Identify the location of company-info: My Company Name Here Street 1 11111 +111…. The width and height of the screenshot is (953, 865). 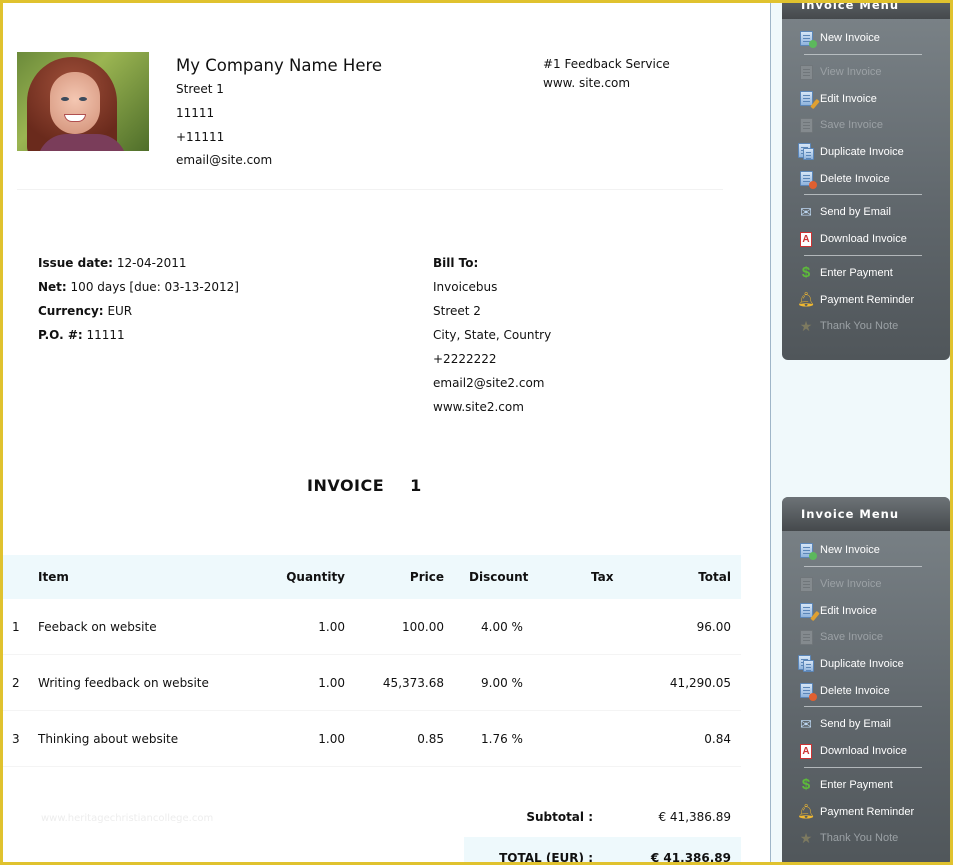
(279, 113).